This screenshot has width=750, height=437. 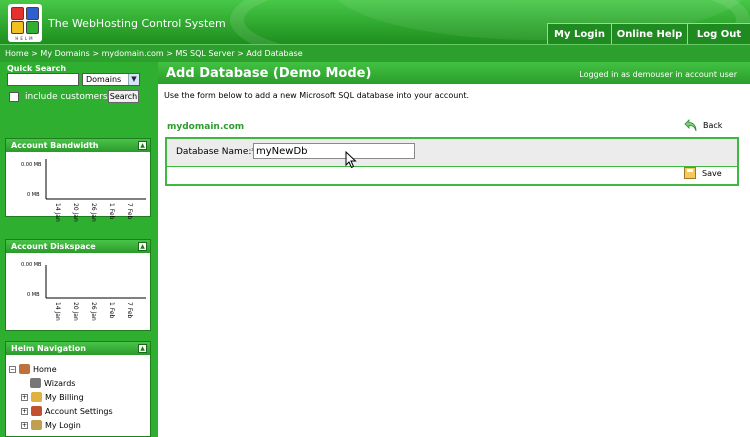 I want to click on include-customers-label: include customers., so click(x=68, y=97).